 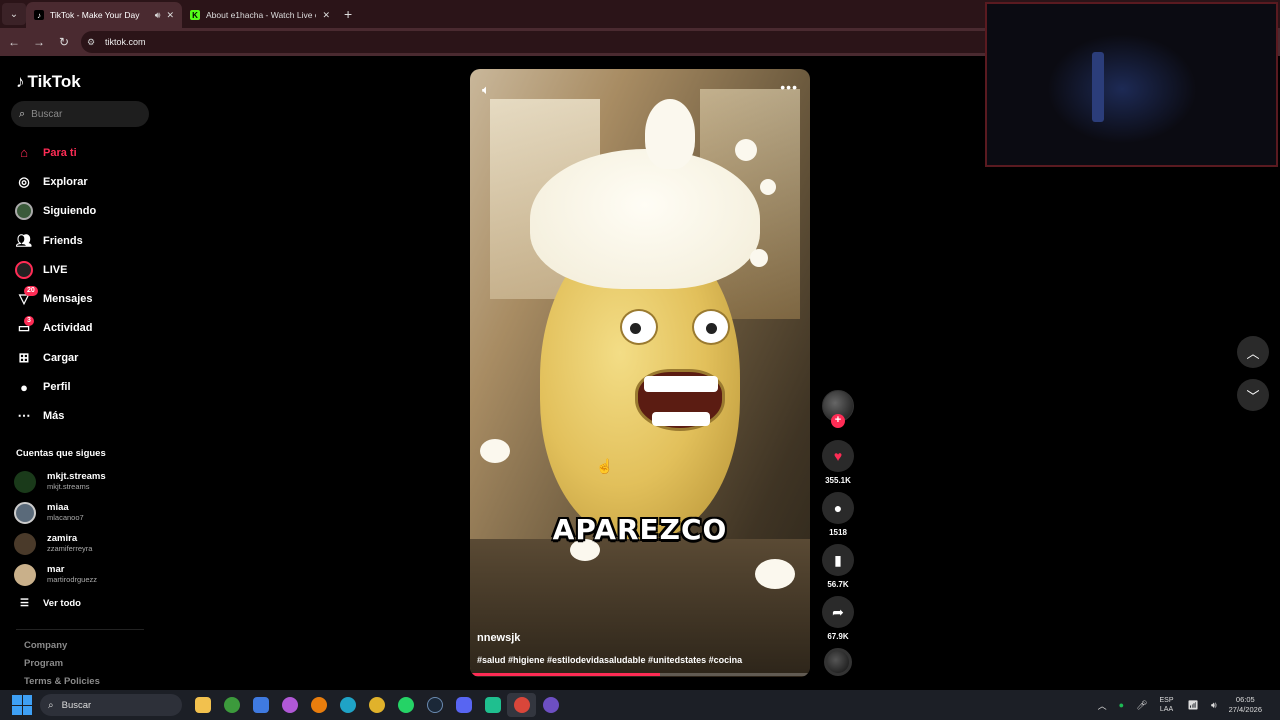 What do you see at coordinates (64, 42) in the screenshot?
I see `reload-icon: ↻` at bounding box center [64, 42].